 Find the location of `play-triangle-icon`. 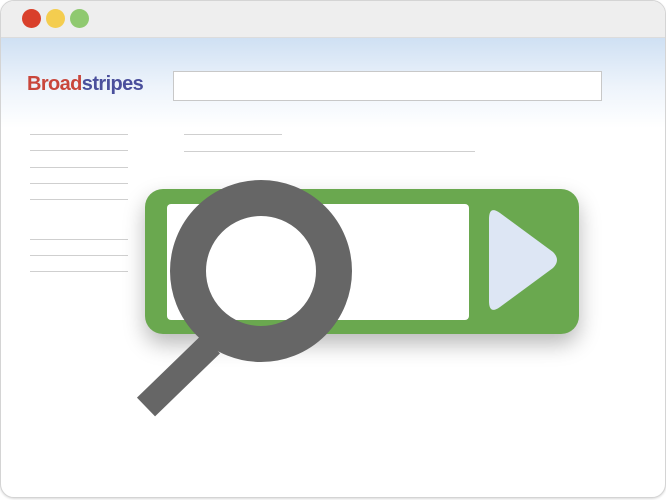

play-triangle-icon is located at coordinates (523, 260).